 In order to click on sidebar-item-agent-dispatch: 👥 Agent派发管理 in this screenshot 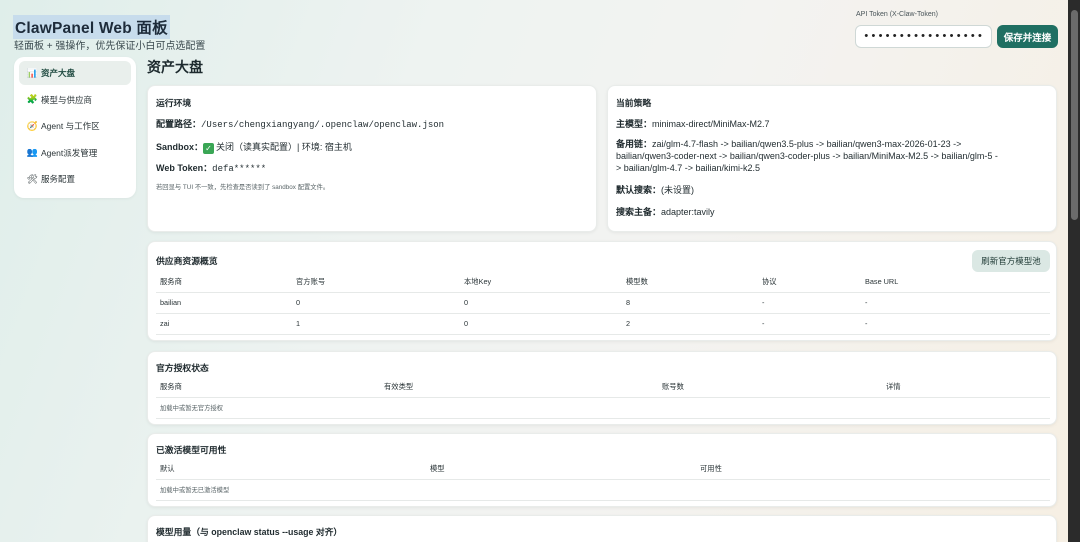, I will do `click(75, 153)`.